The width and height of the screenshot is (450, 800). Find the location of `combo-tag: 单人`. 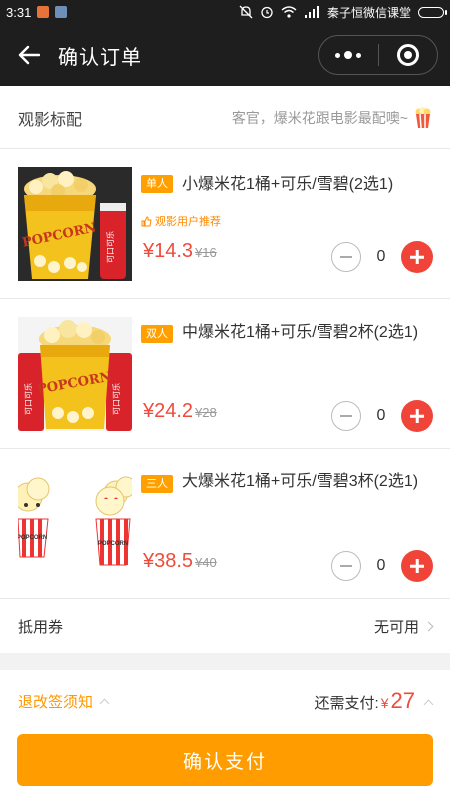

combo-tag: 单人 is located at coordinates (157, 184).